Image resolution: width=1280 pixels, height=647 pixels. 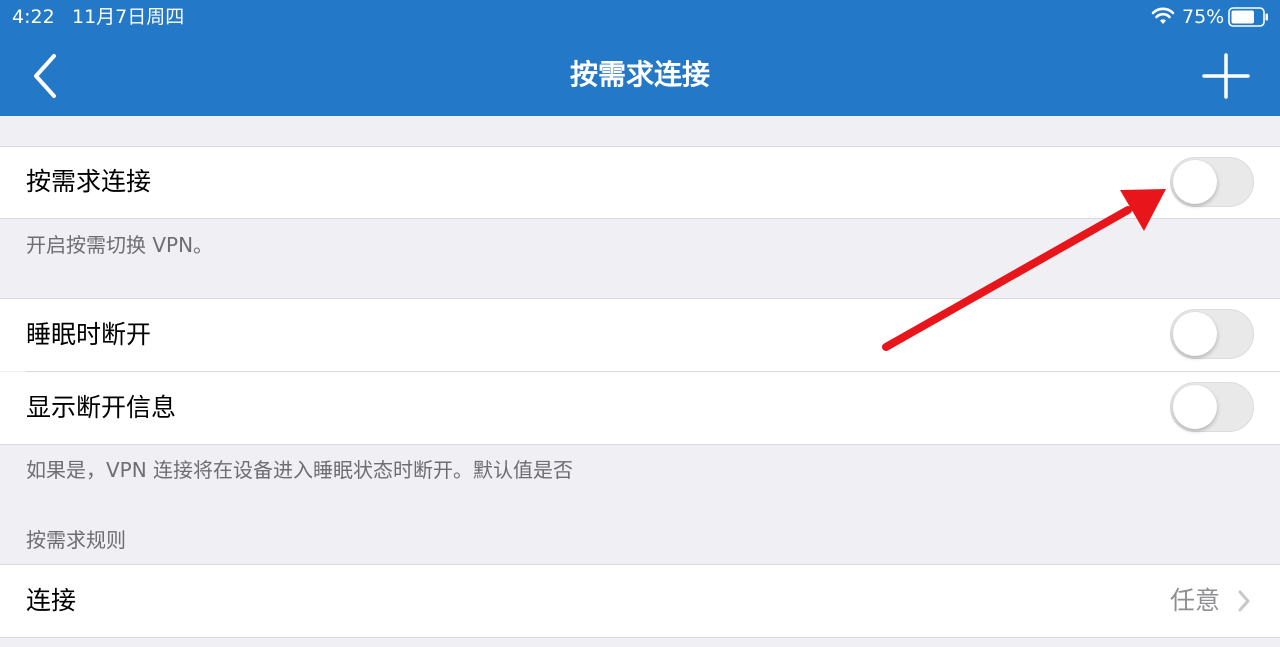 I want to click on wifi-icon, so click(x=1163, y=15).